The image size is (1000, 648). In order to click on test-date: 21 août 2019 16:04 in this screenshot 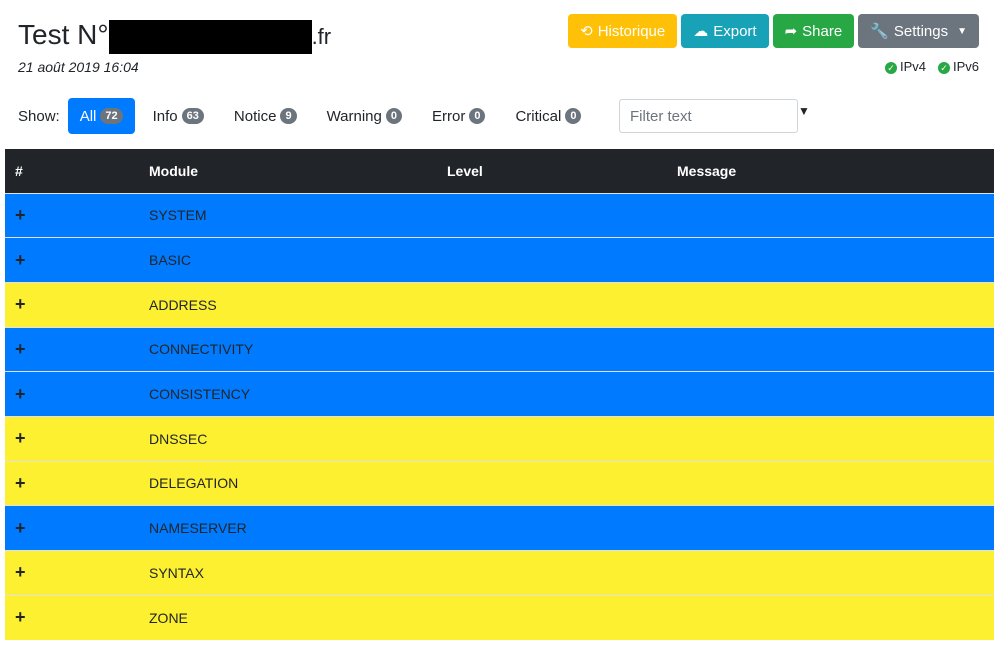, I will do `click(78, 67)`.